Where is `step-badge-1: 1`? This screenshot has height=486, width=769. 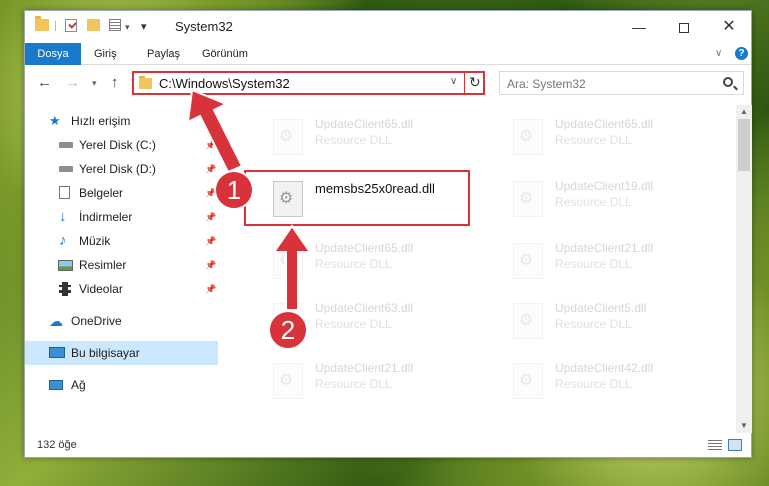
step-badge-1: 1 is located at coordinates (234, 190).